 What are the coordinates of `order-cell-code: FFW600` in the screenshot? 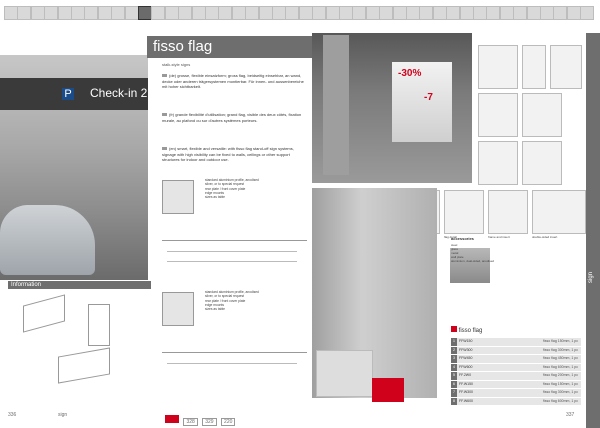 It's located at (478, 367).